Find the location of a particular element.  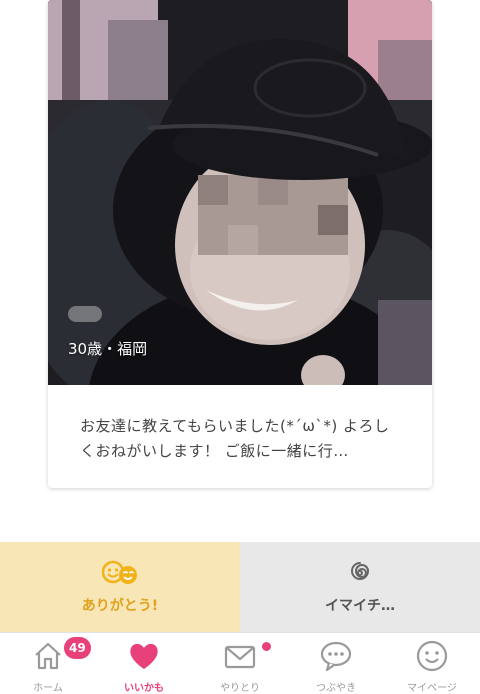

heart-icon is located at coordinates (144, 658).